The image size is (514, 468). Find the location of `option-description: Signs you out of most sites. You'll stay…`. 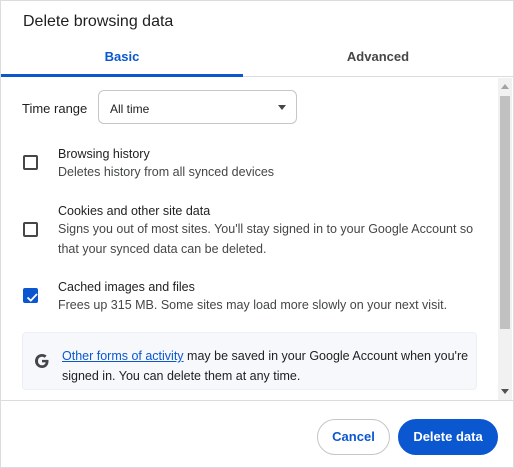

option-description: Signs you out of most sites. You'll stay… is located at coordinates (266, 239).